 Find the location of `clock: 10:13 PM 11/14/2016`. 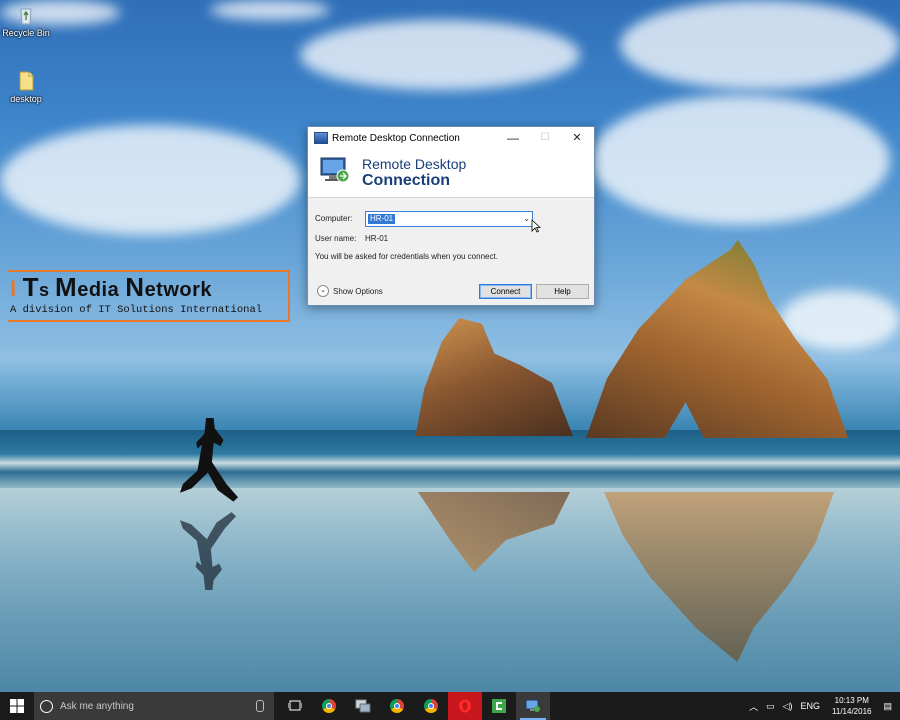

clock: 10:13 PM 11/14/2016 is located at coordinates (851, 706).